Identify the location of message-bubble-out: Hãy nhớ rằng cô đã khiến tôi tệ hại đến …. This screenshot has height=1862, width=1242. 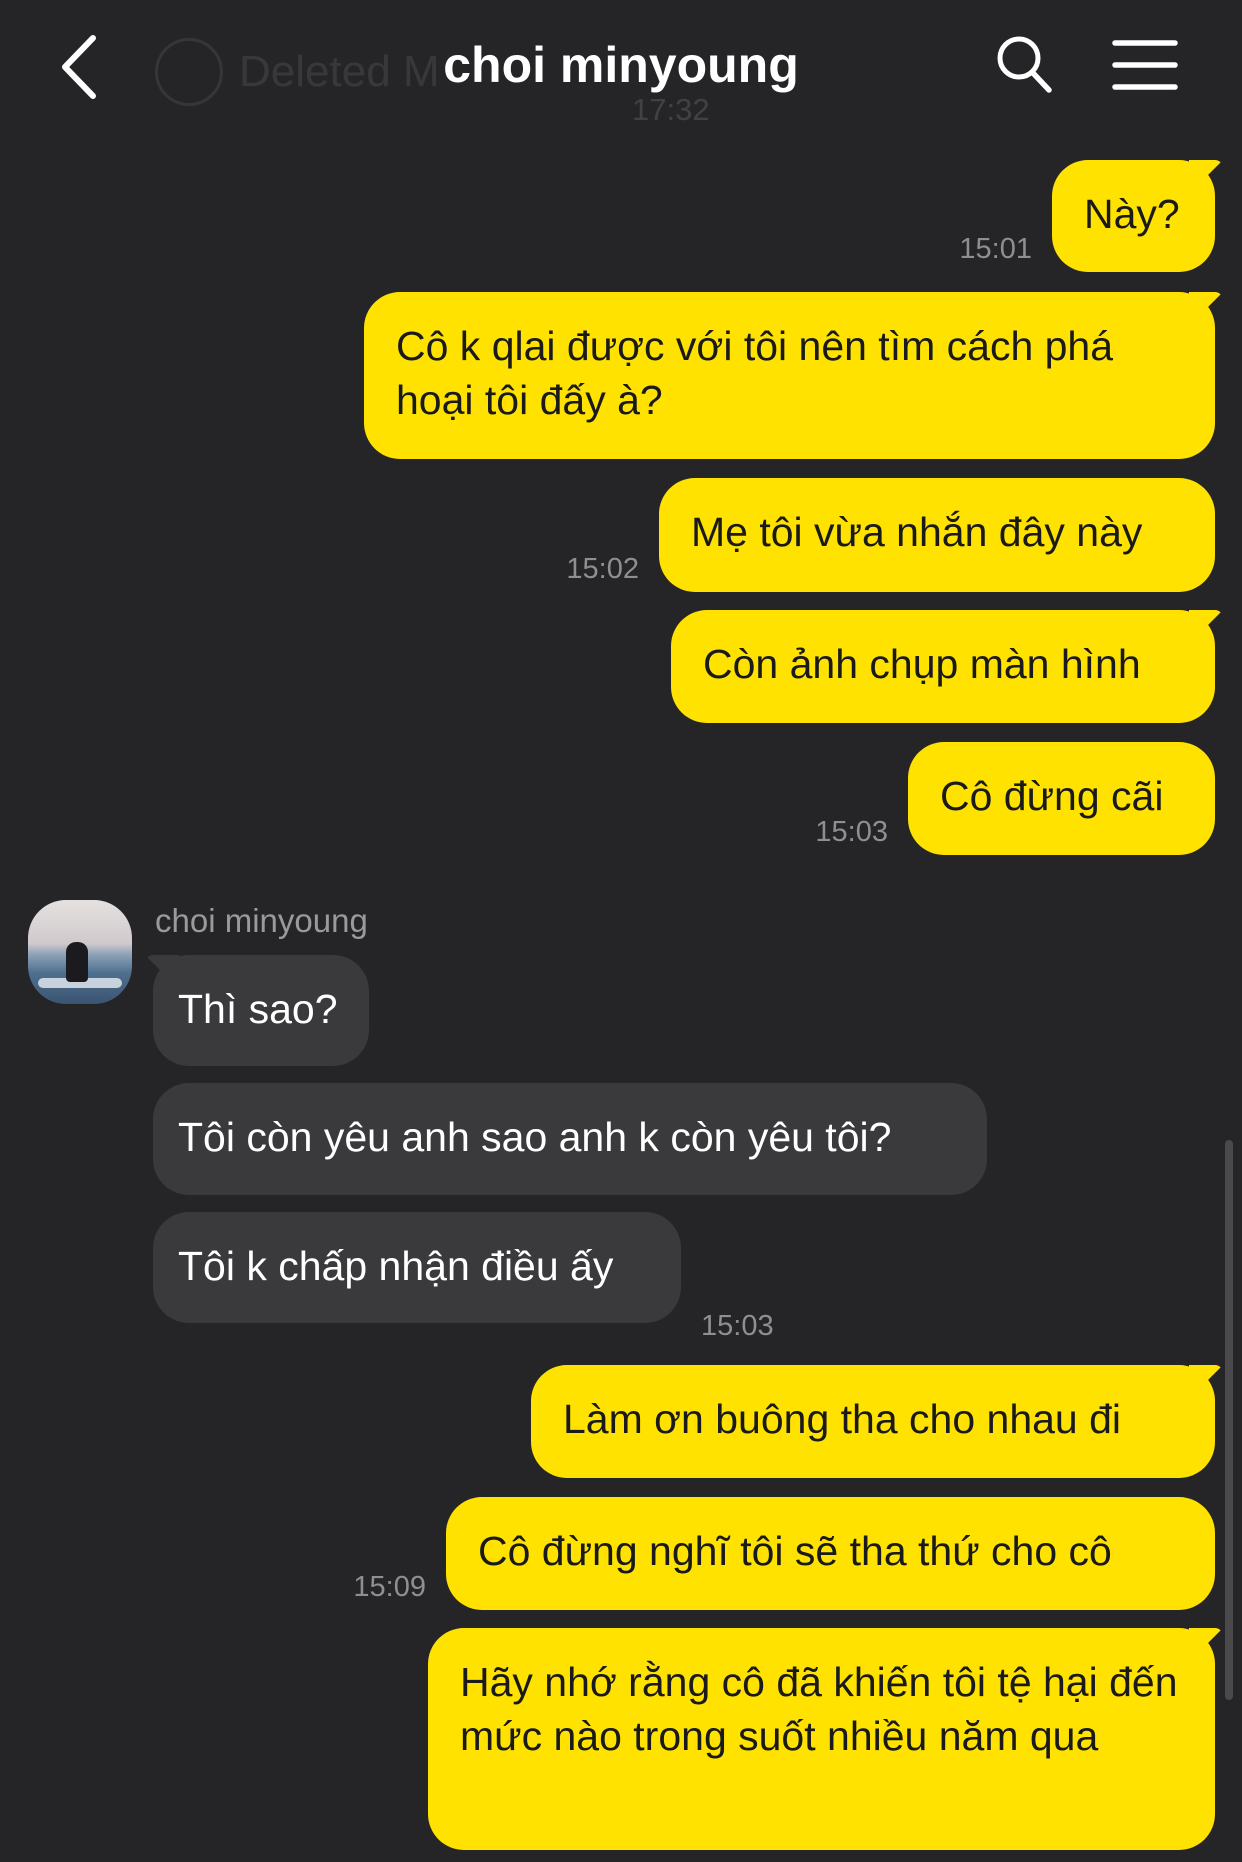
(821, 1739).